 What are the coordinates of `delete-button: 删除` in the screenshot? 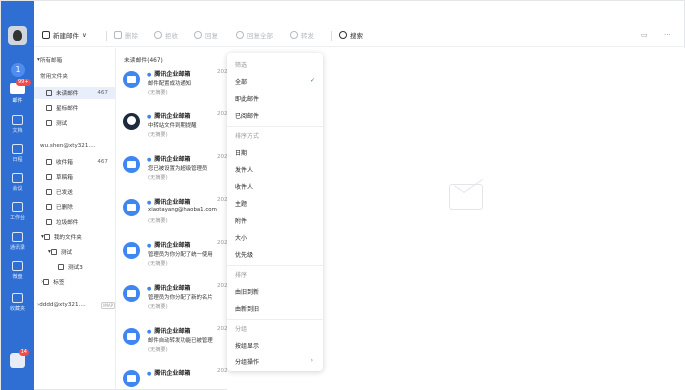 It's located at (126, 35).